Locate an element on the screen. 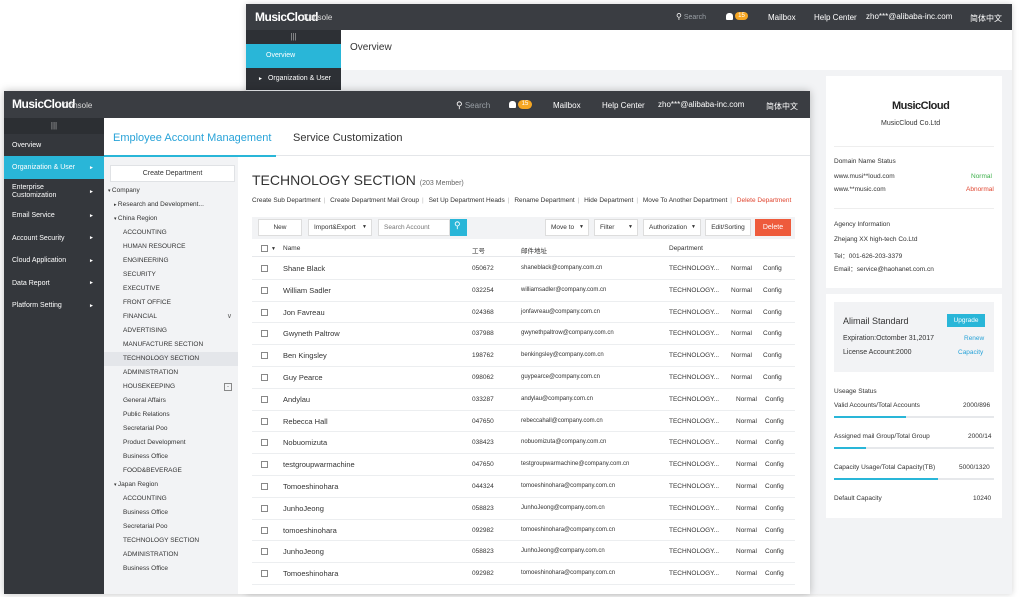 This screenshot has height=597, width=1024. mailbox-link: Mailbox is located at coordinates (782, 17).